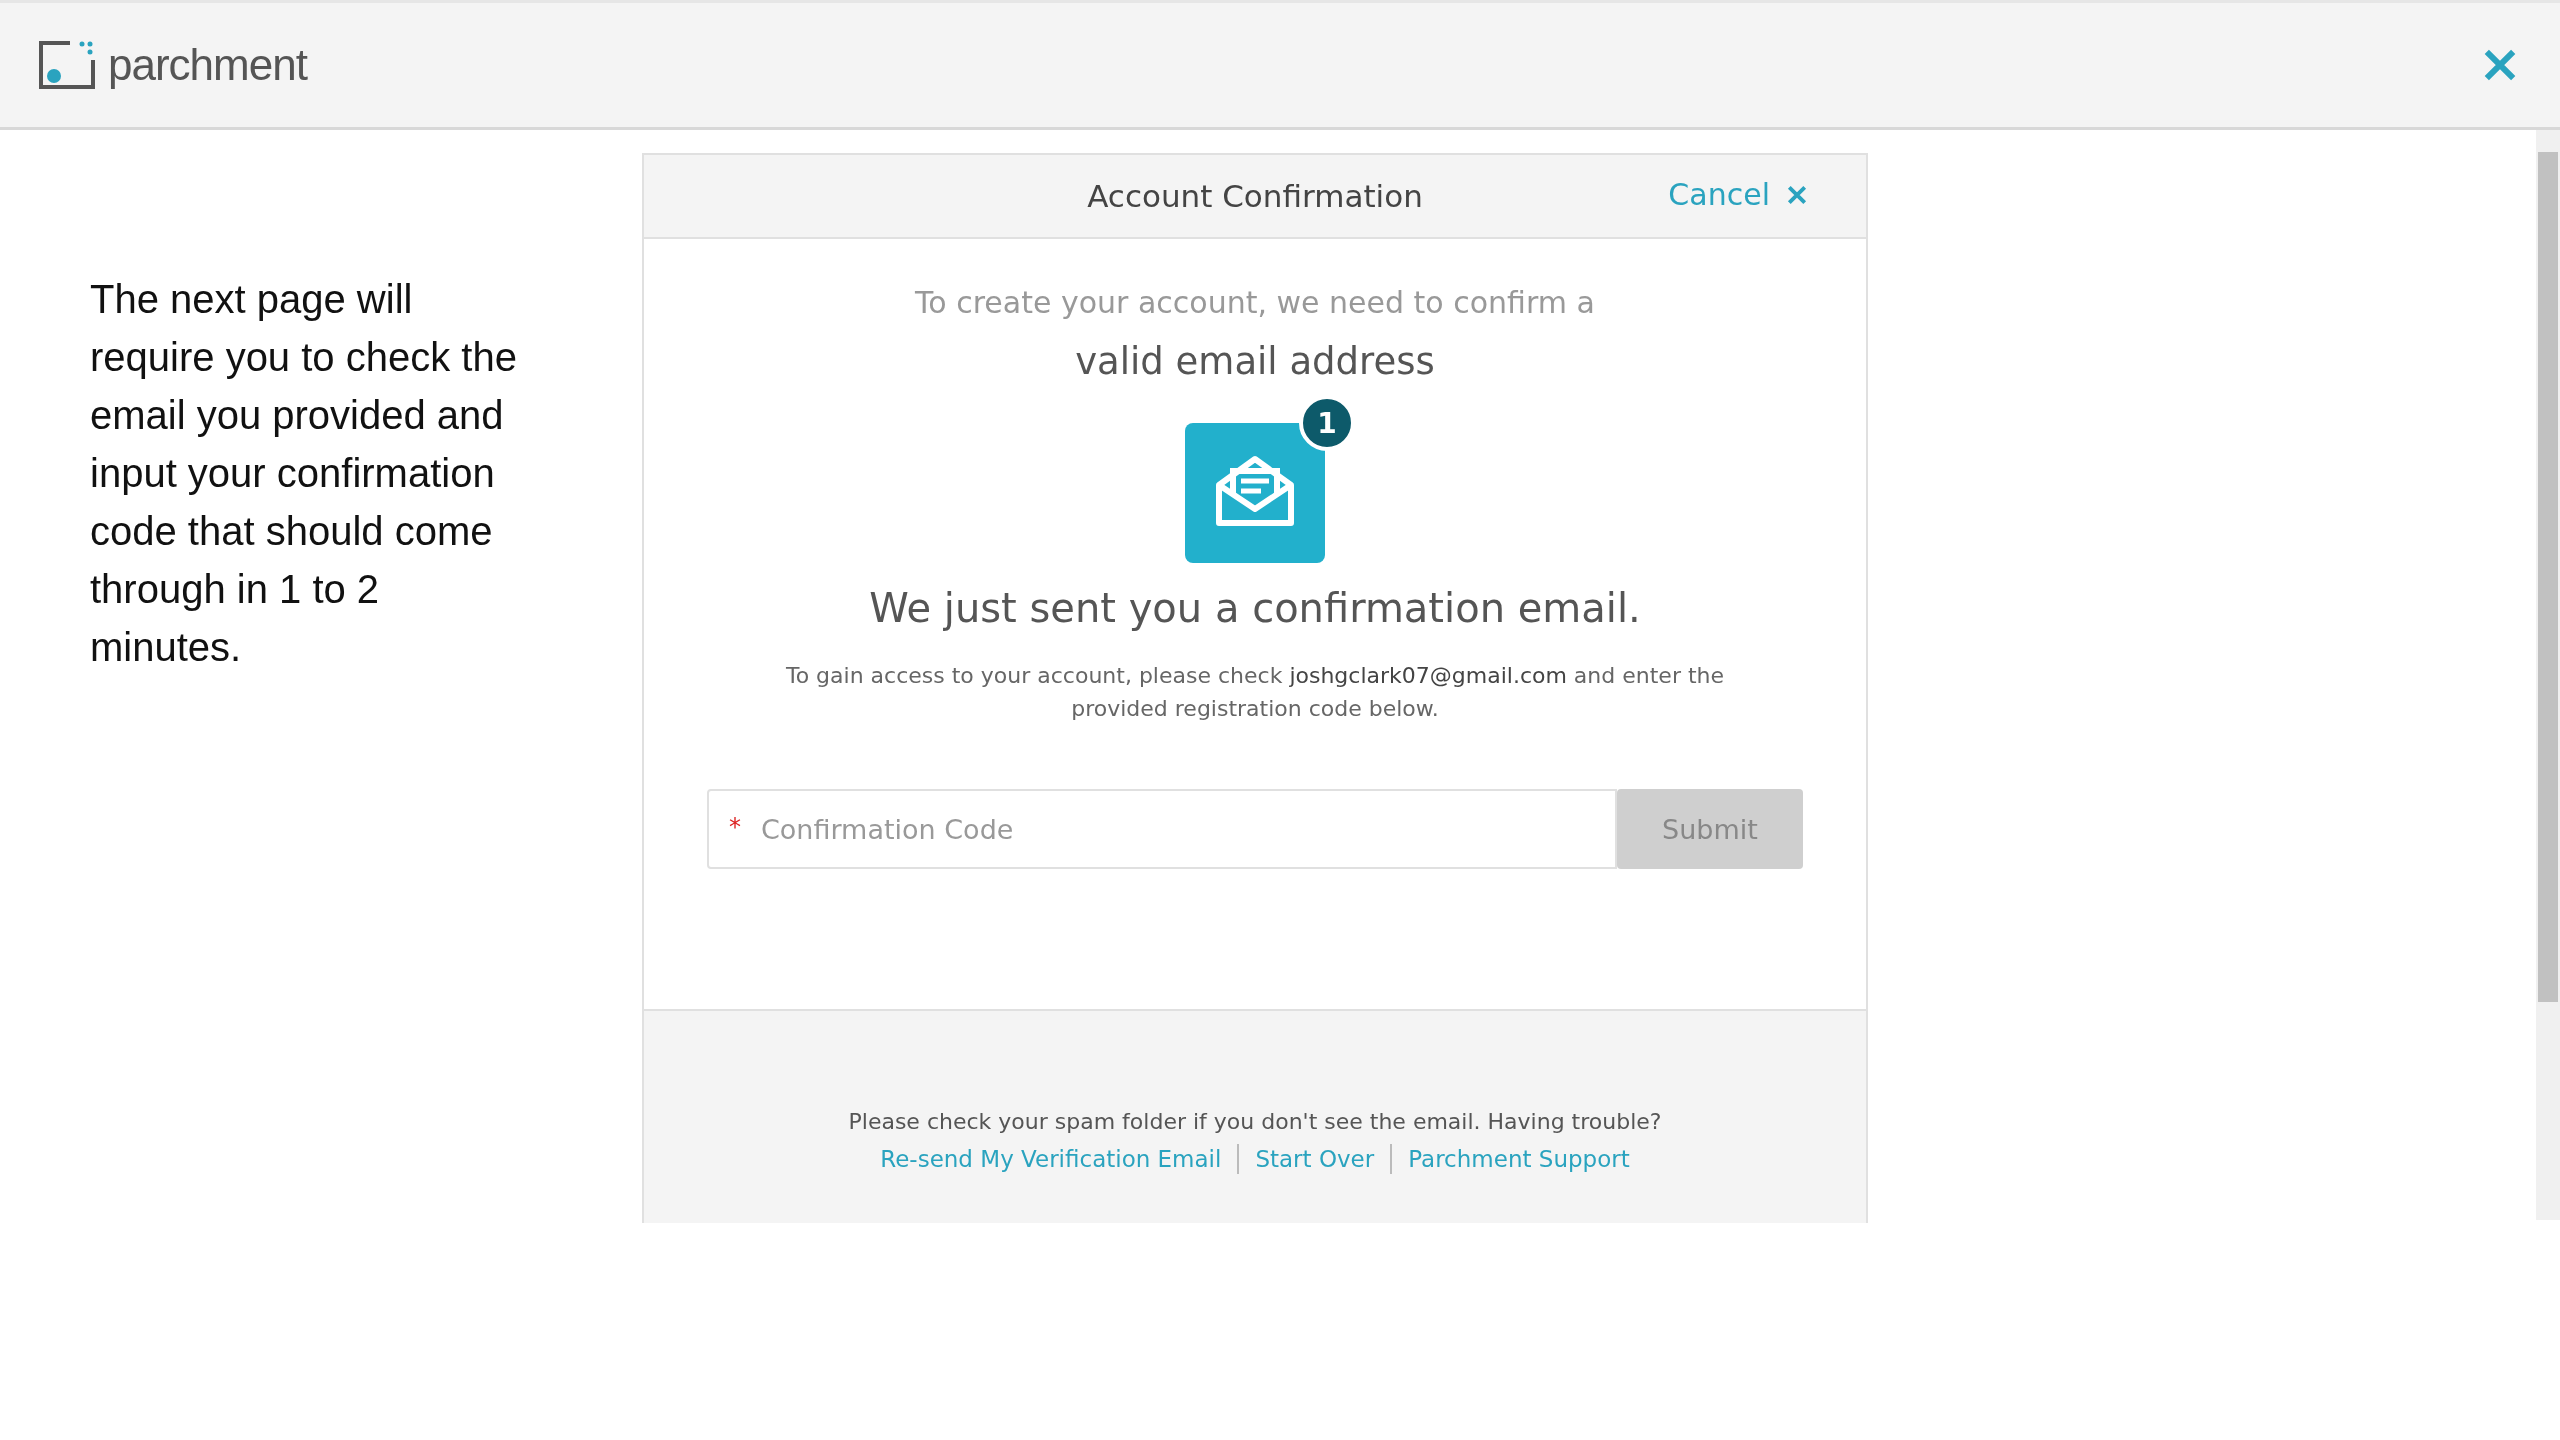  What do you see at coordinates (735, 827) in the screenshot?
I see `required-marker: *` at bounding box center [735, 827].